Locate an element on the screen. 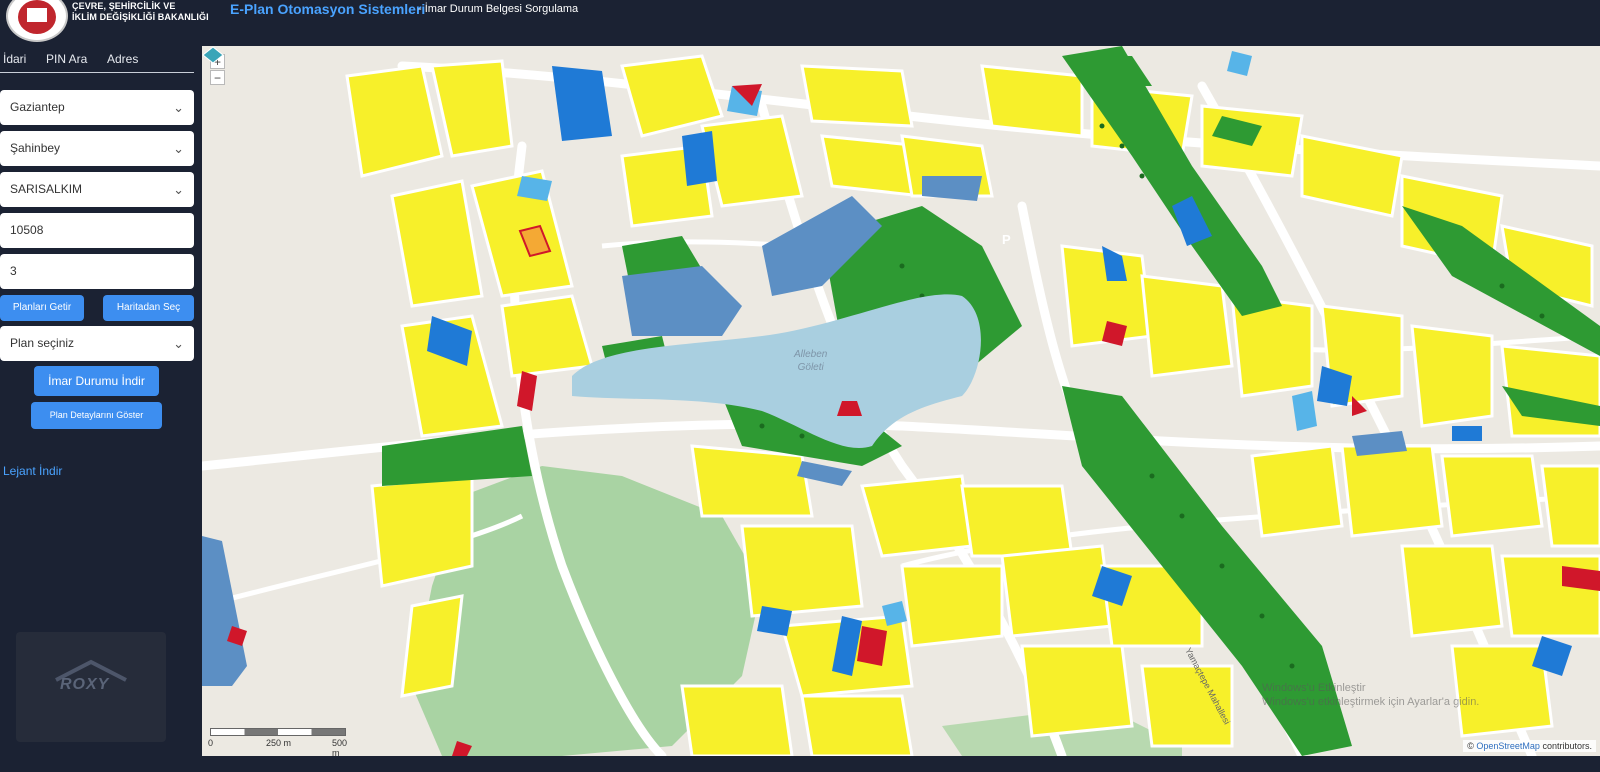 The height and width of the screenshot is (772, 1600). parcel-value: 3 is located at coordinates (13, 271).